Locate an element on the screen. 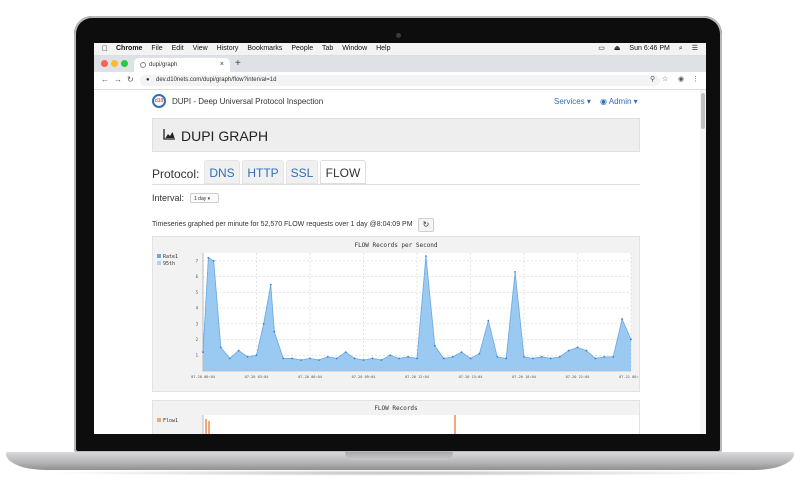 This screenshot has height=500, width=800. new-tab-button: + is located at coordinates (238, 64).